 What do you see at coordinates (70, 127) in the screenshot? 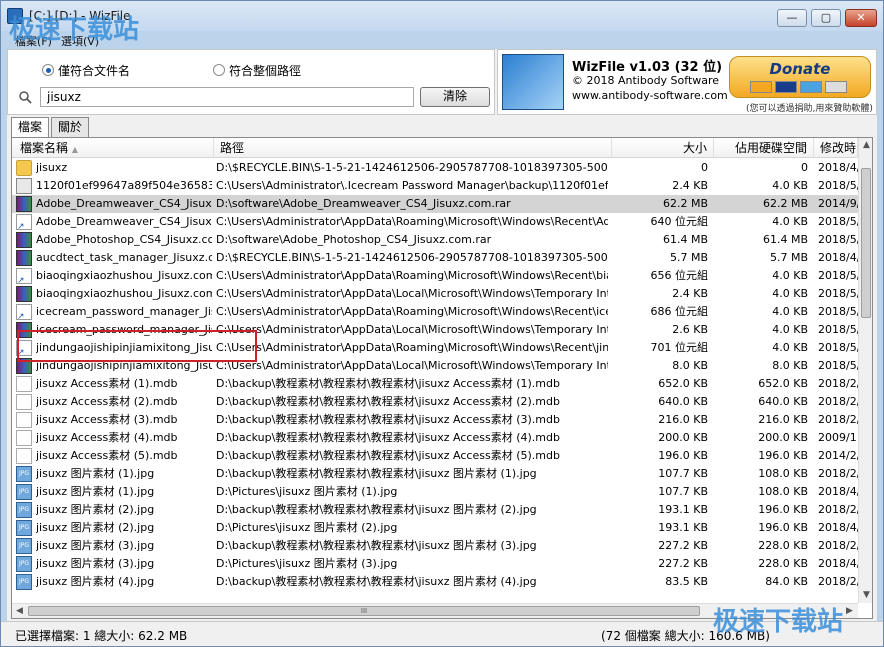
I see `tab-about: 關於` at bounding box center [70, 127].